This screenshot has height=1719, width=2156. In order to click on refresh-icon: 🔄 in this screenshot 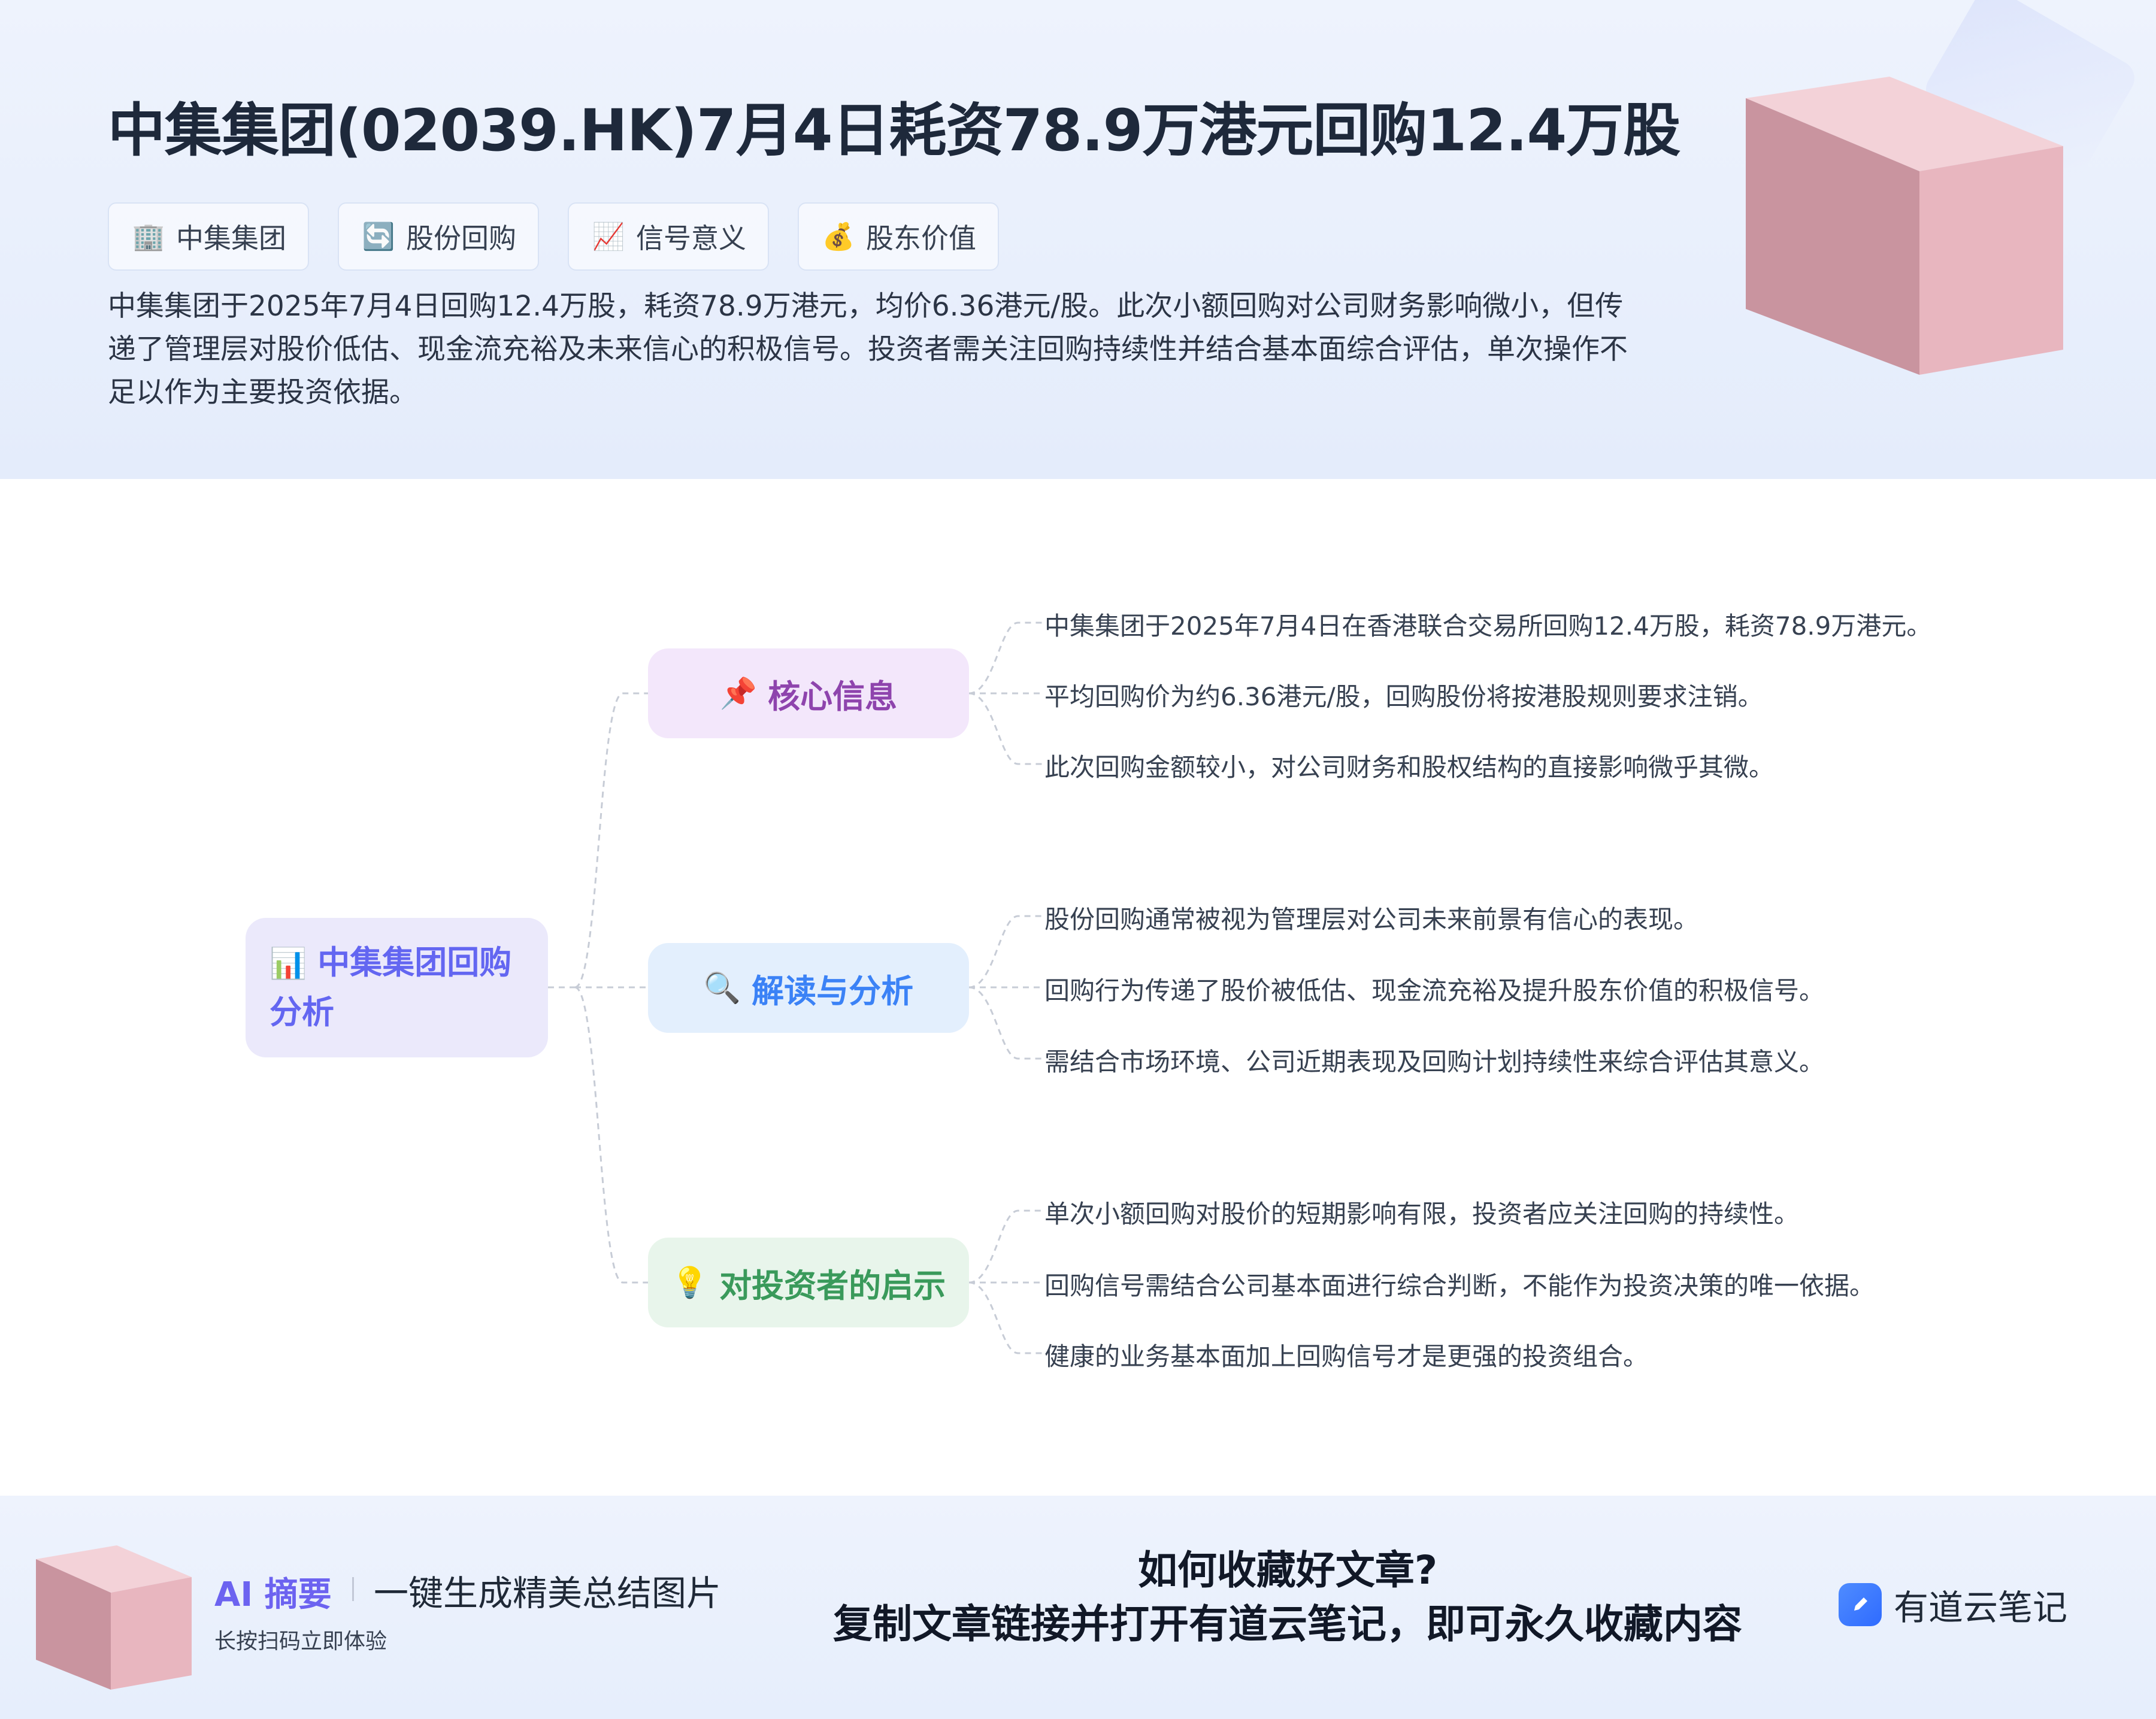, I will do `click(378, 237)`.